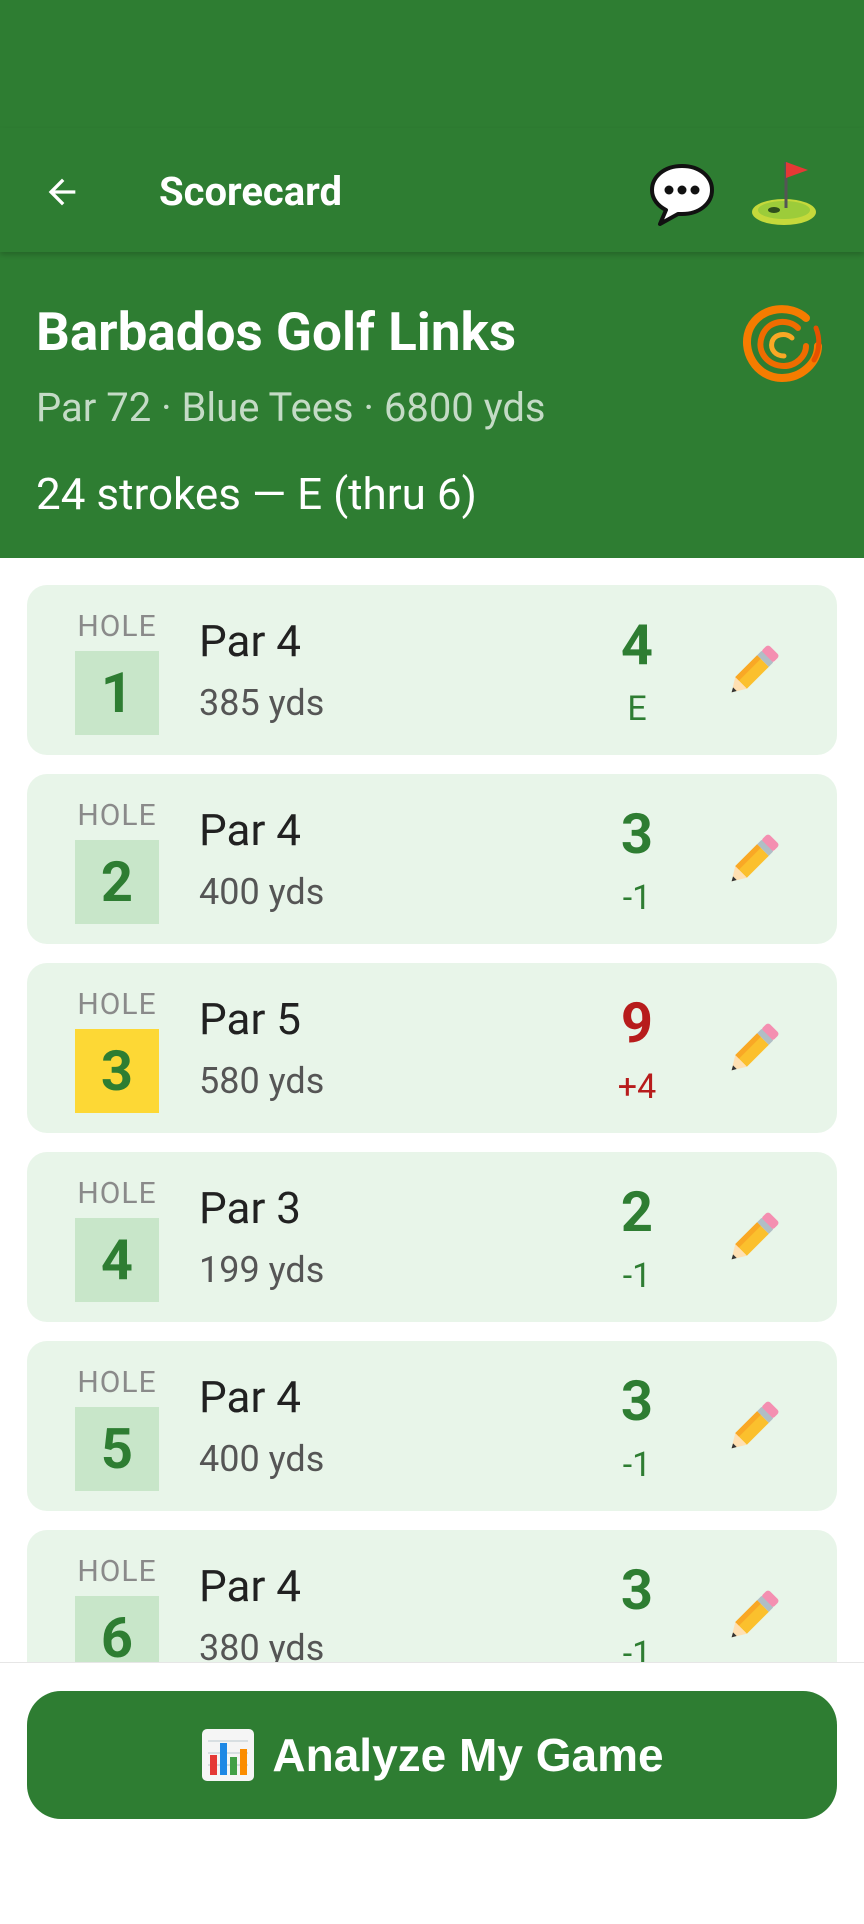 The image size is (864, 1924). What do you see at coordinates (432, 1237) in the screenshot?
I see `hole-card: HOLE 4 Par 3 199 yds 2 -1` at bounding box center [432, 1237].